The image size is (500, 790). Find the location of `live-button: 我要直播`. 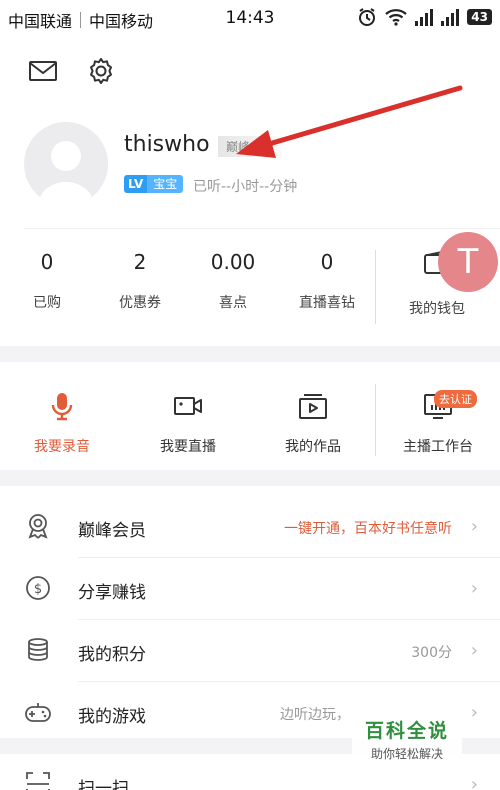

live-button: 我要直播 is located at coordinates (188, 423).